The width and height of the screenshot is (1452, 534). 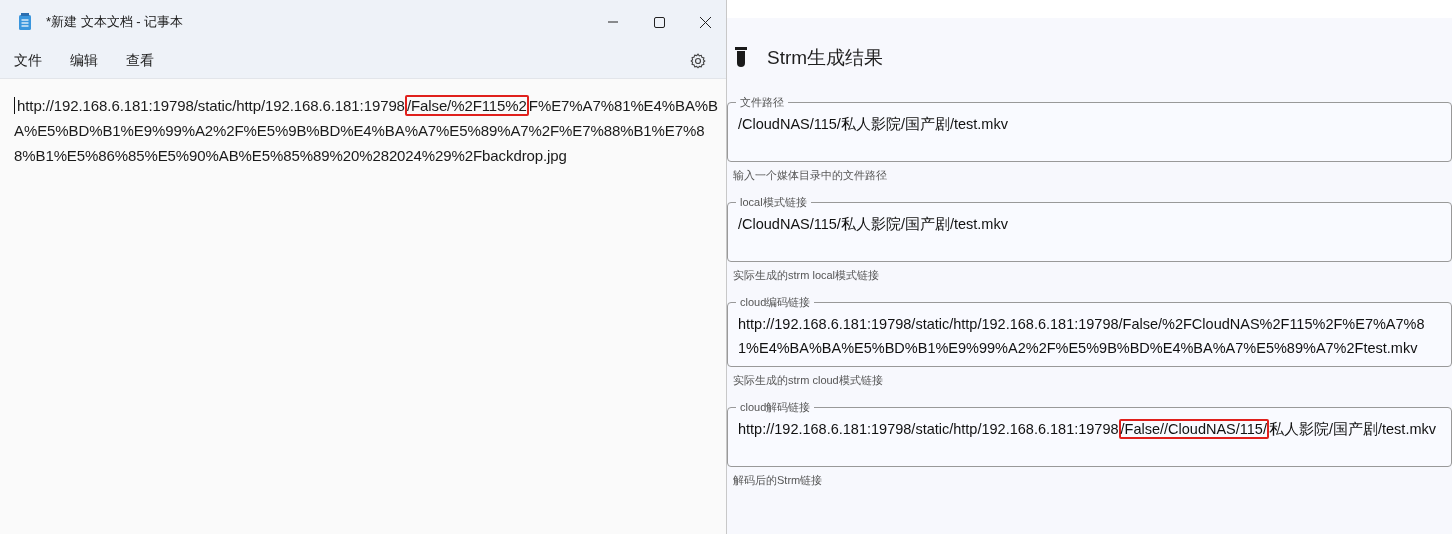 What do you see at coordinates (698, 61) in the screenshot?
I see `settings-icon` at bounding box center [698, 61].